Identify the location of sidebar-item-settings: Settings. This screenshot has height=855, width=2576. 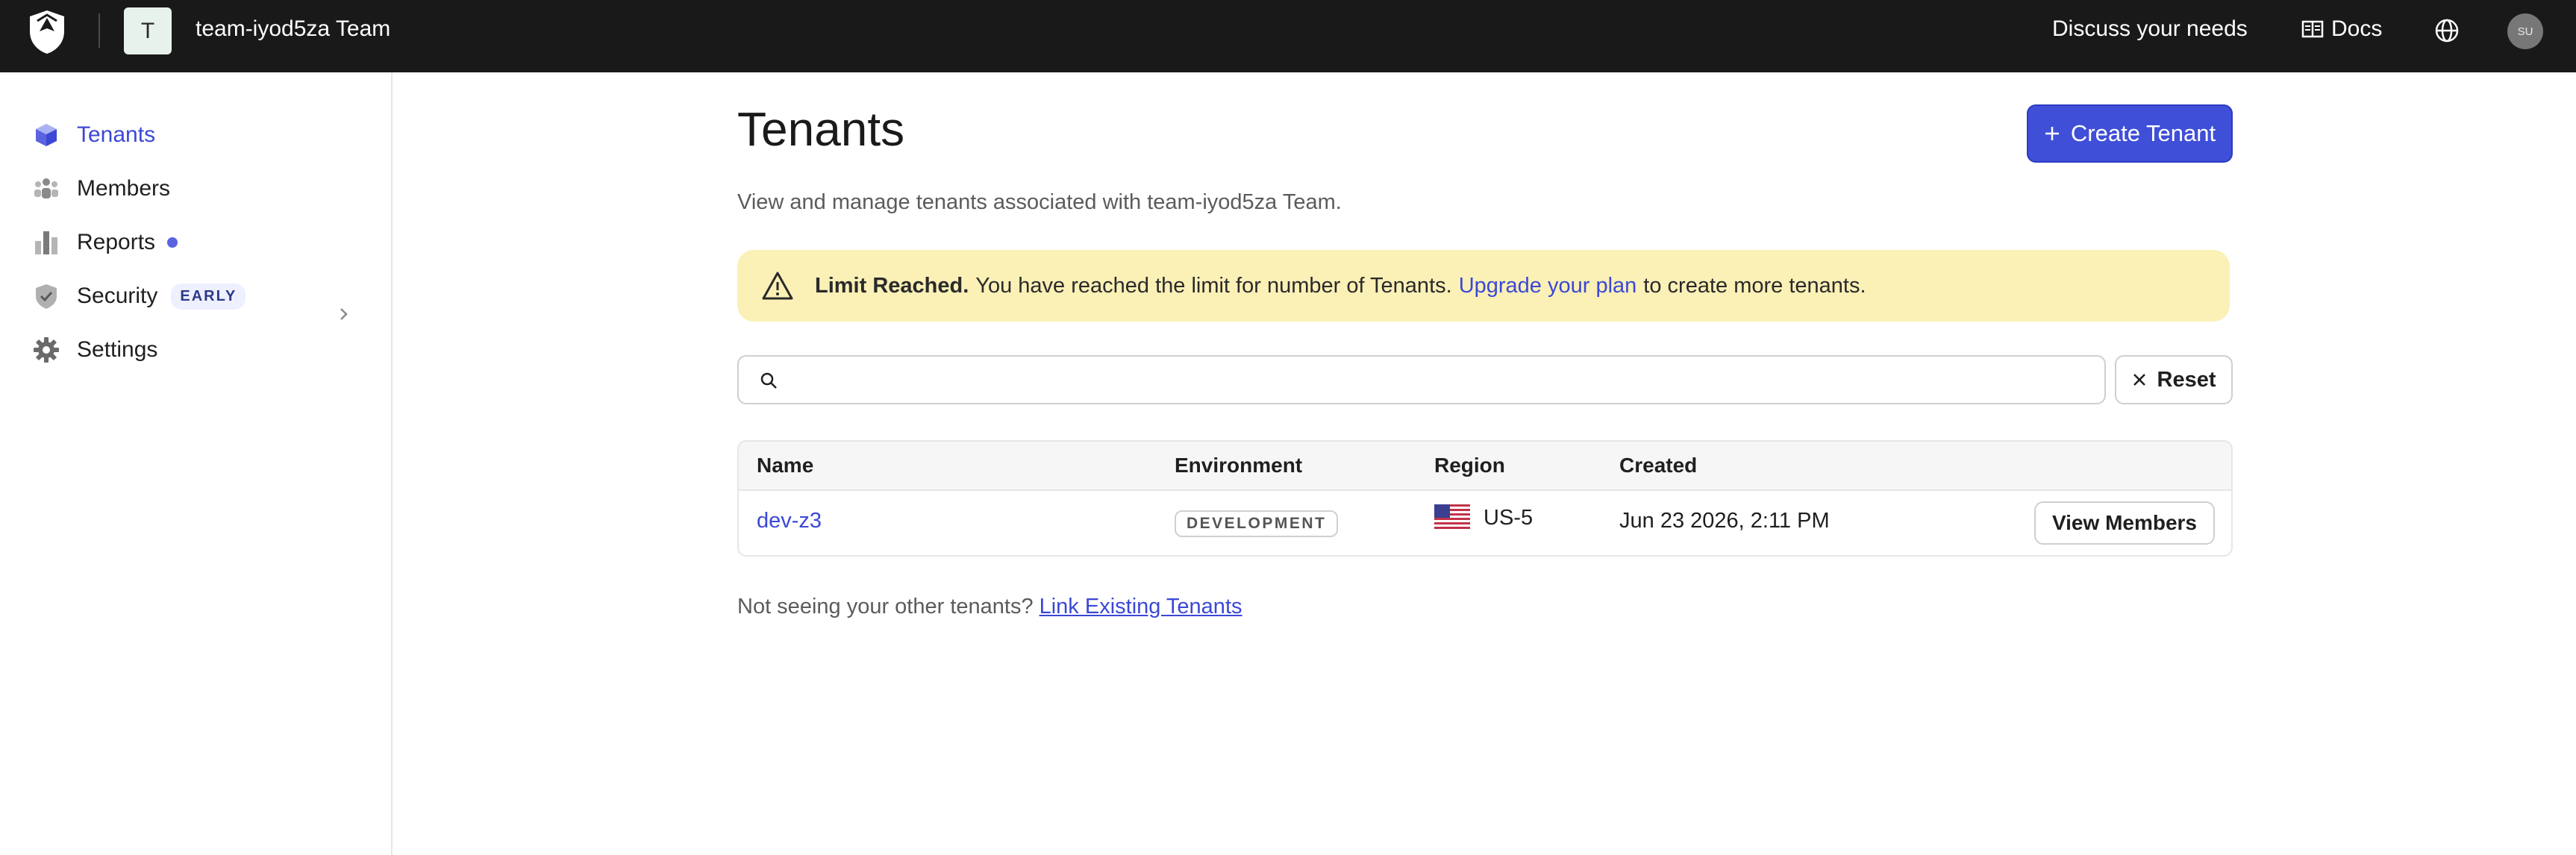
(95, 349).